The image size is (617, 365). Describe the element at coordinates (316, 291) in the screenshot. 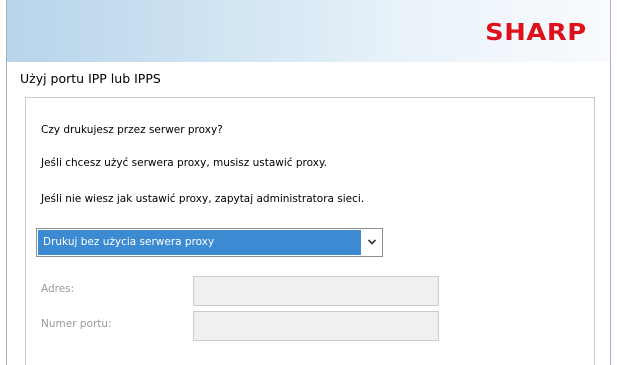

I see `address-input` at that location.